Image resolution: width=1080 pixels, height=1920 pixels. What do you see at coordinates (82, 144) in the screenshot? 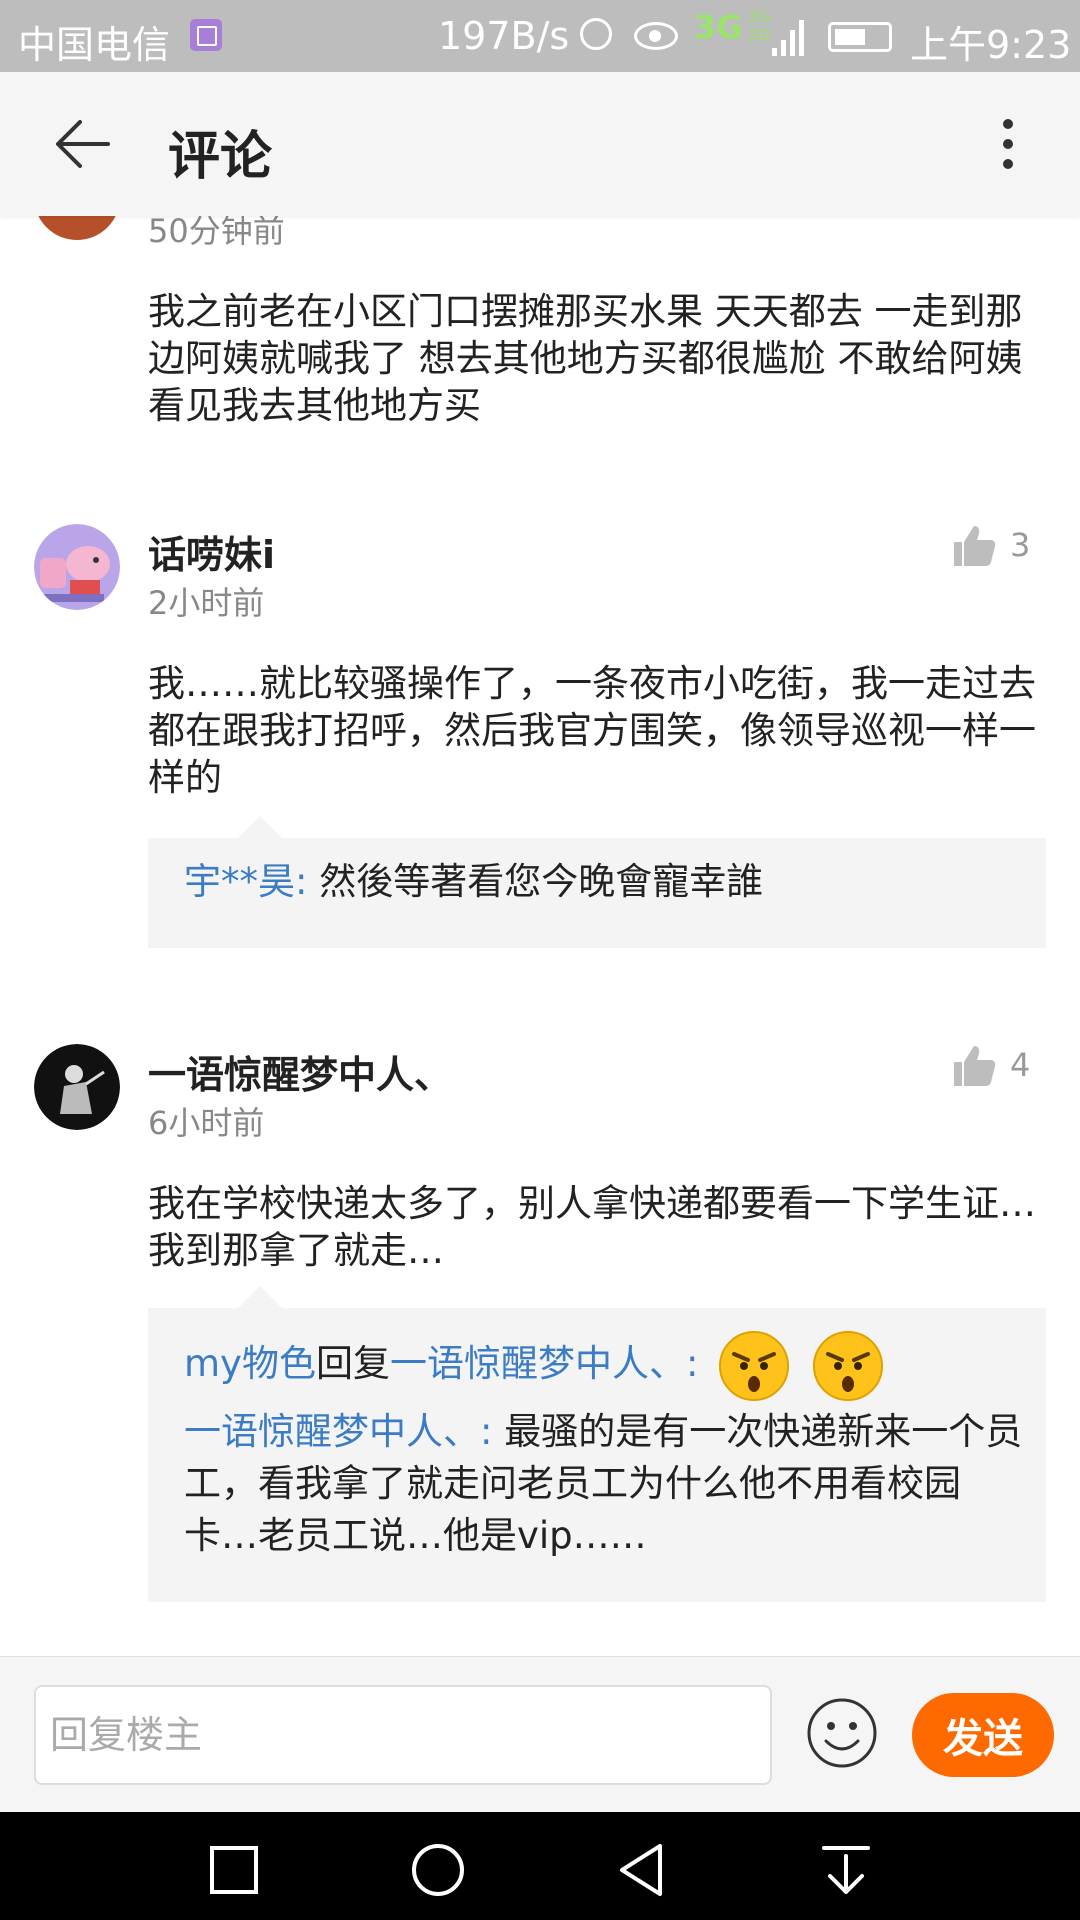
I see `back-arrow-icon` at bounding box center [82, 144].